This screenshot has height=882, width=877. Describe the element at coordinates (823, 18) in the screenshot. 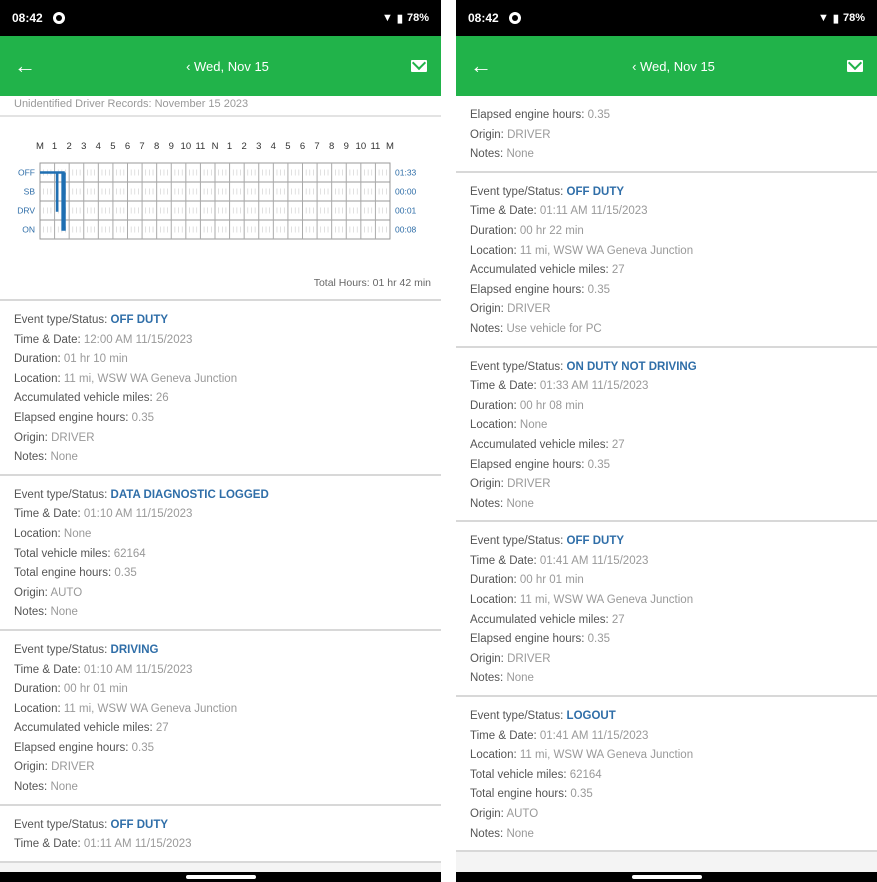

I see `wifi-icon: ▼` at that location.